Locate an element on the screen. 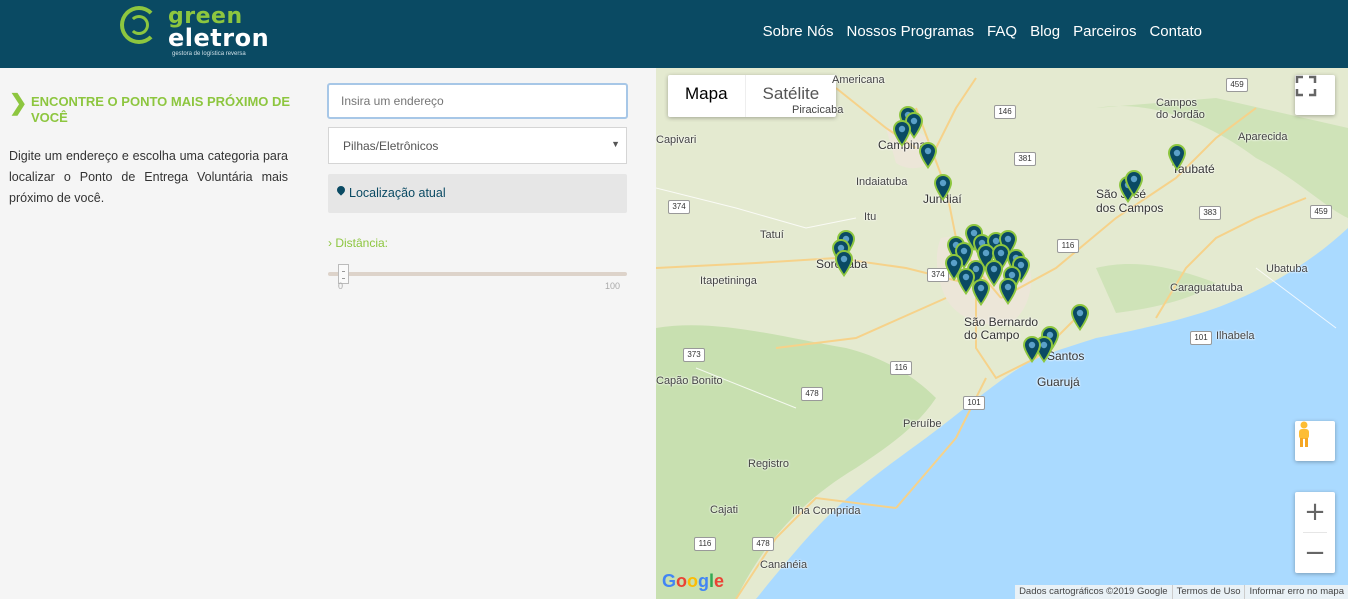 This screenshot has height=599, width=1348. road-badge: 146 is located at coordinates (1005, 112).